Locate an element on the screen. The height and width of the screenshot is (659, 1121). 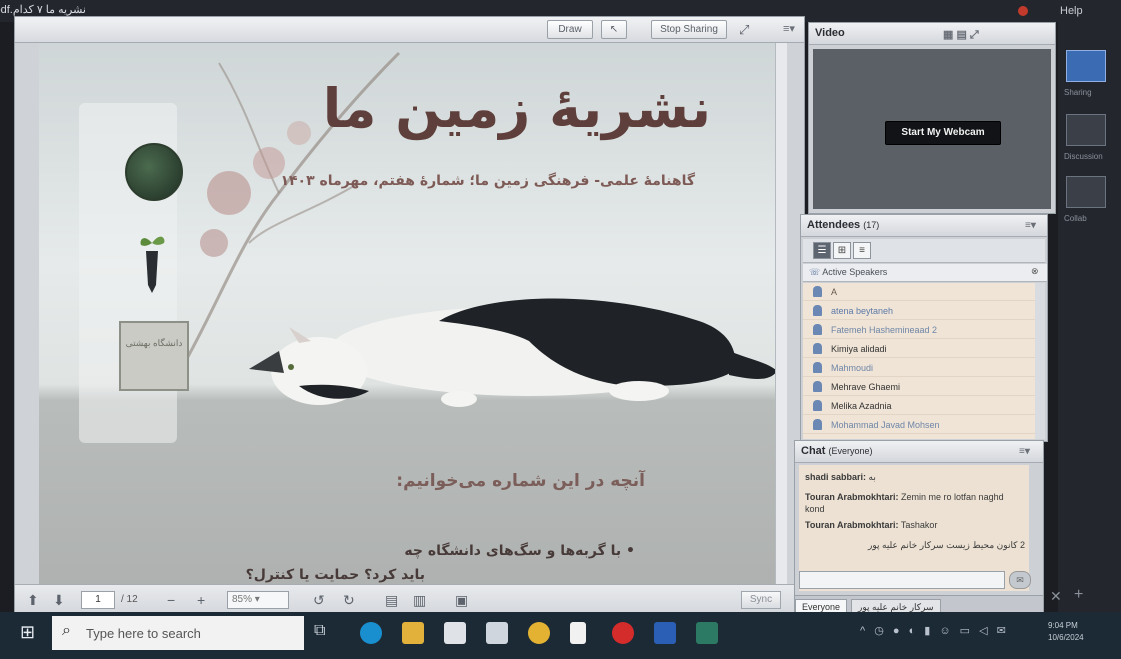
speaker-icon: ☏ is located at coordinates (815, 272).